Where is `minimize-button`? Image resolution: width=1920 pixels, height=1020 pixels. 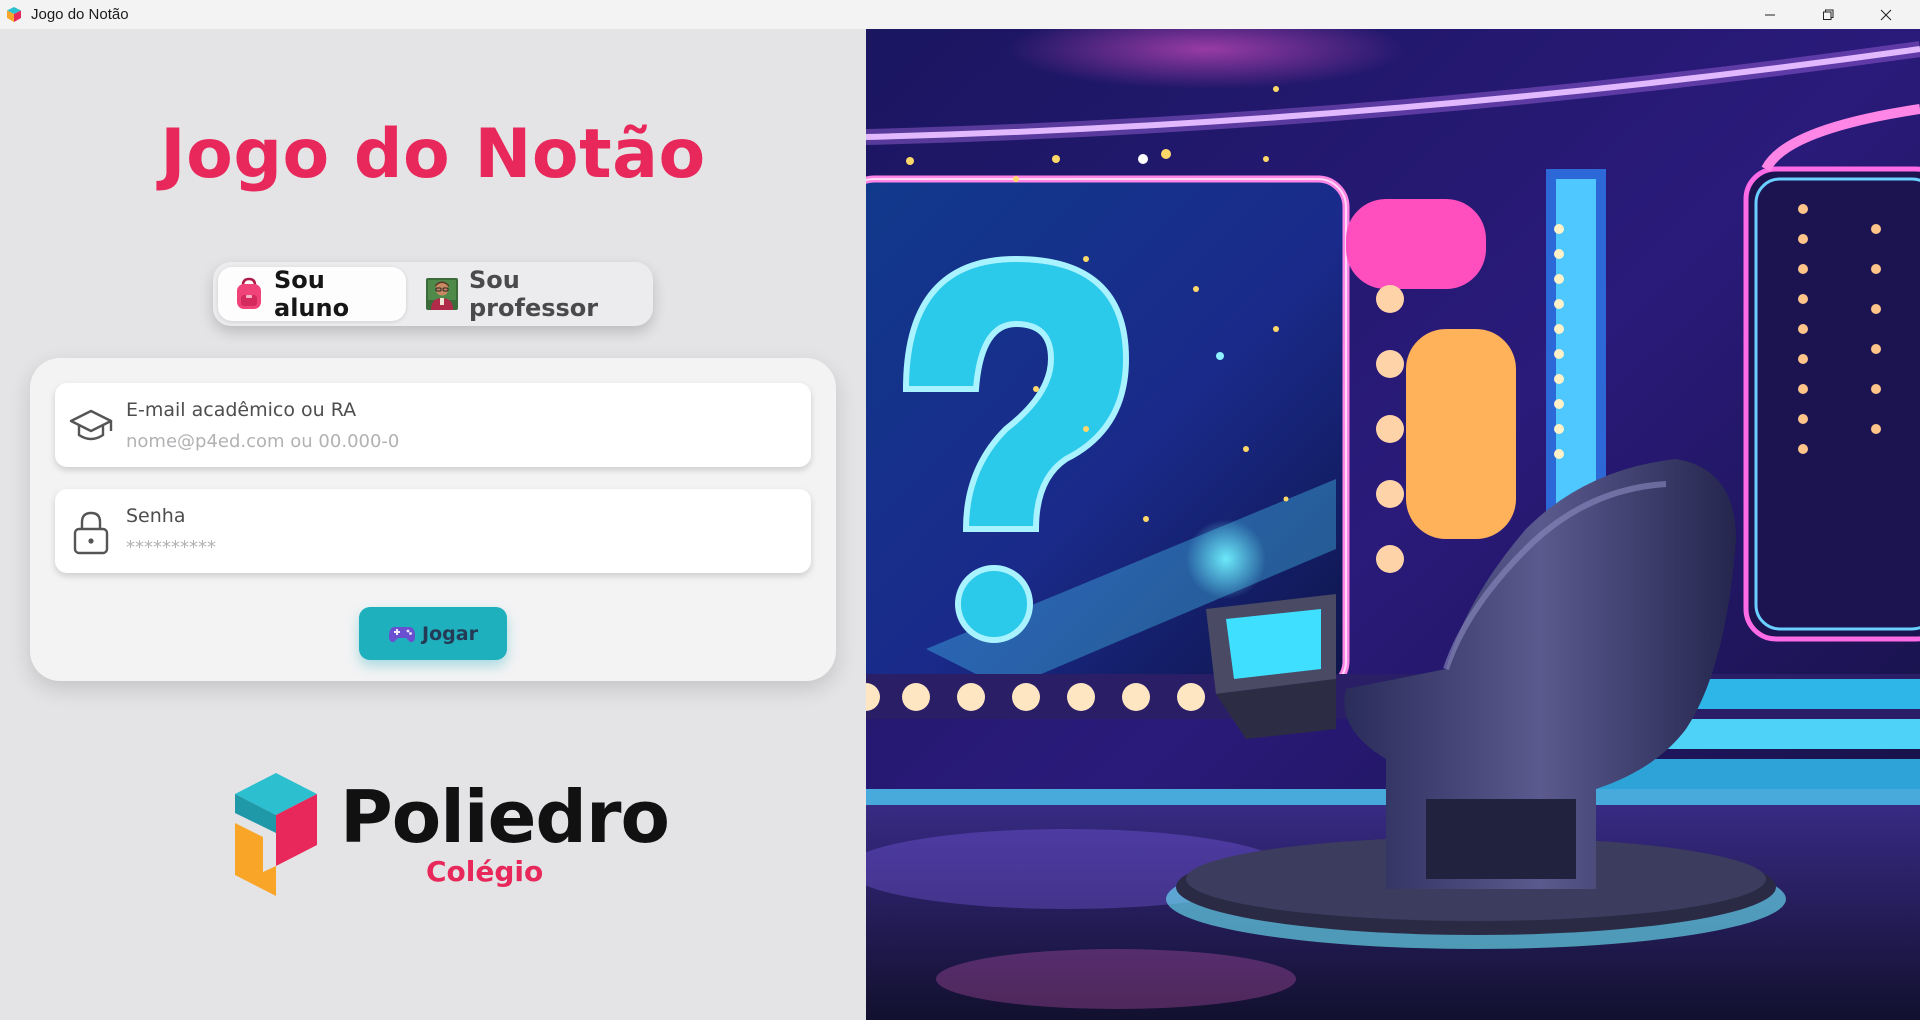 minimize-button is located at coordinates (1770, 14).